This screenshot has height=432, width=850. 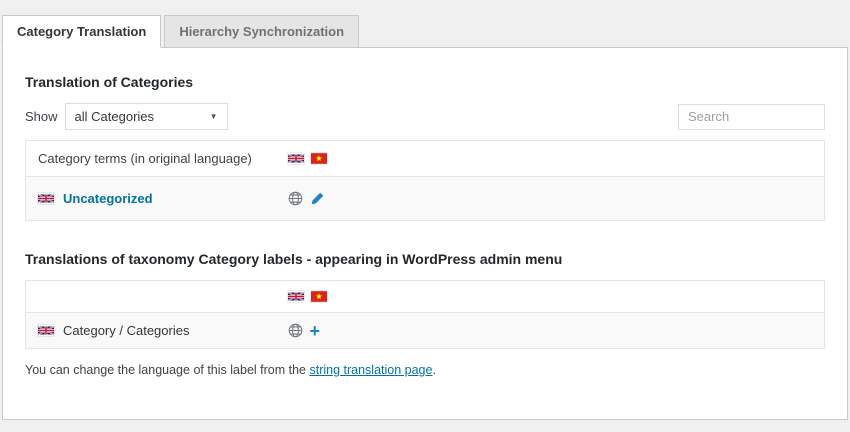 What do you see at coordinates (317, 198) in the screenshot?
I see `edit-pencil-icon` at bounding box center [317, 198].